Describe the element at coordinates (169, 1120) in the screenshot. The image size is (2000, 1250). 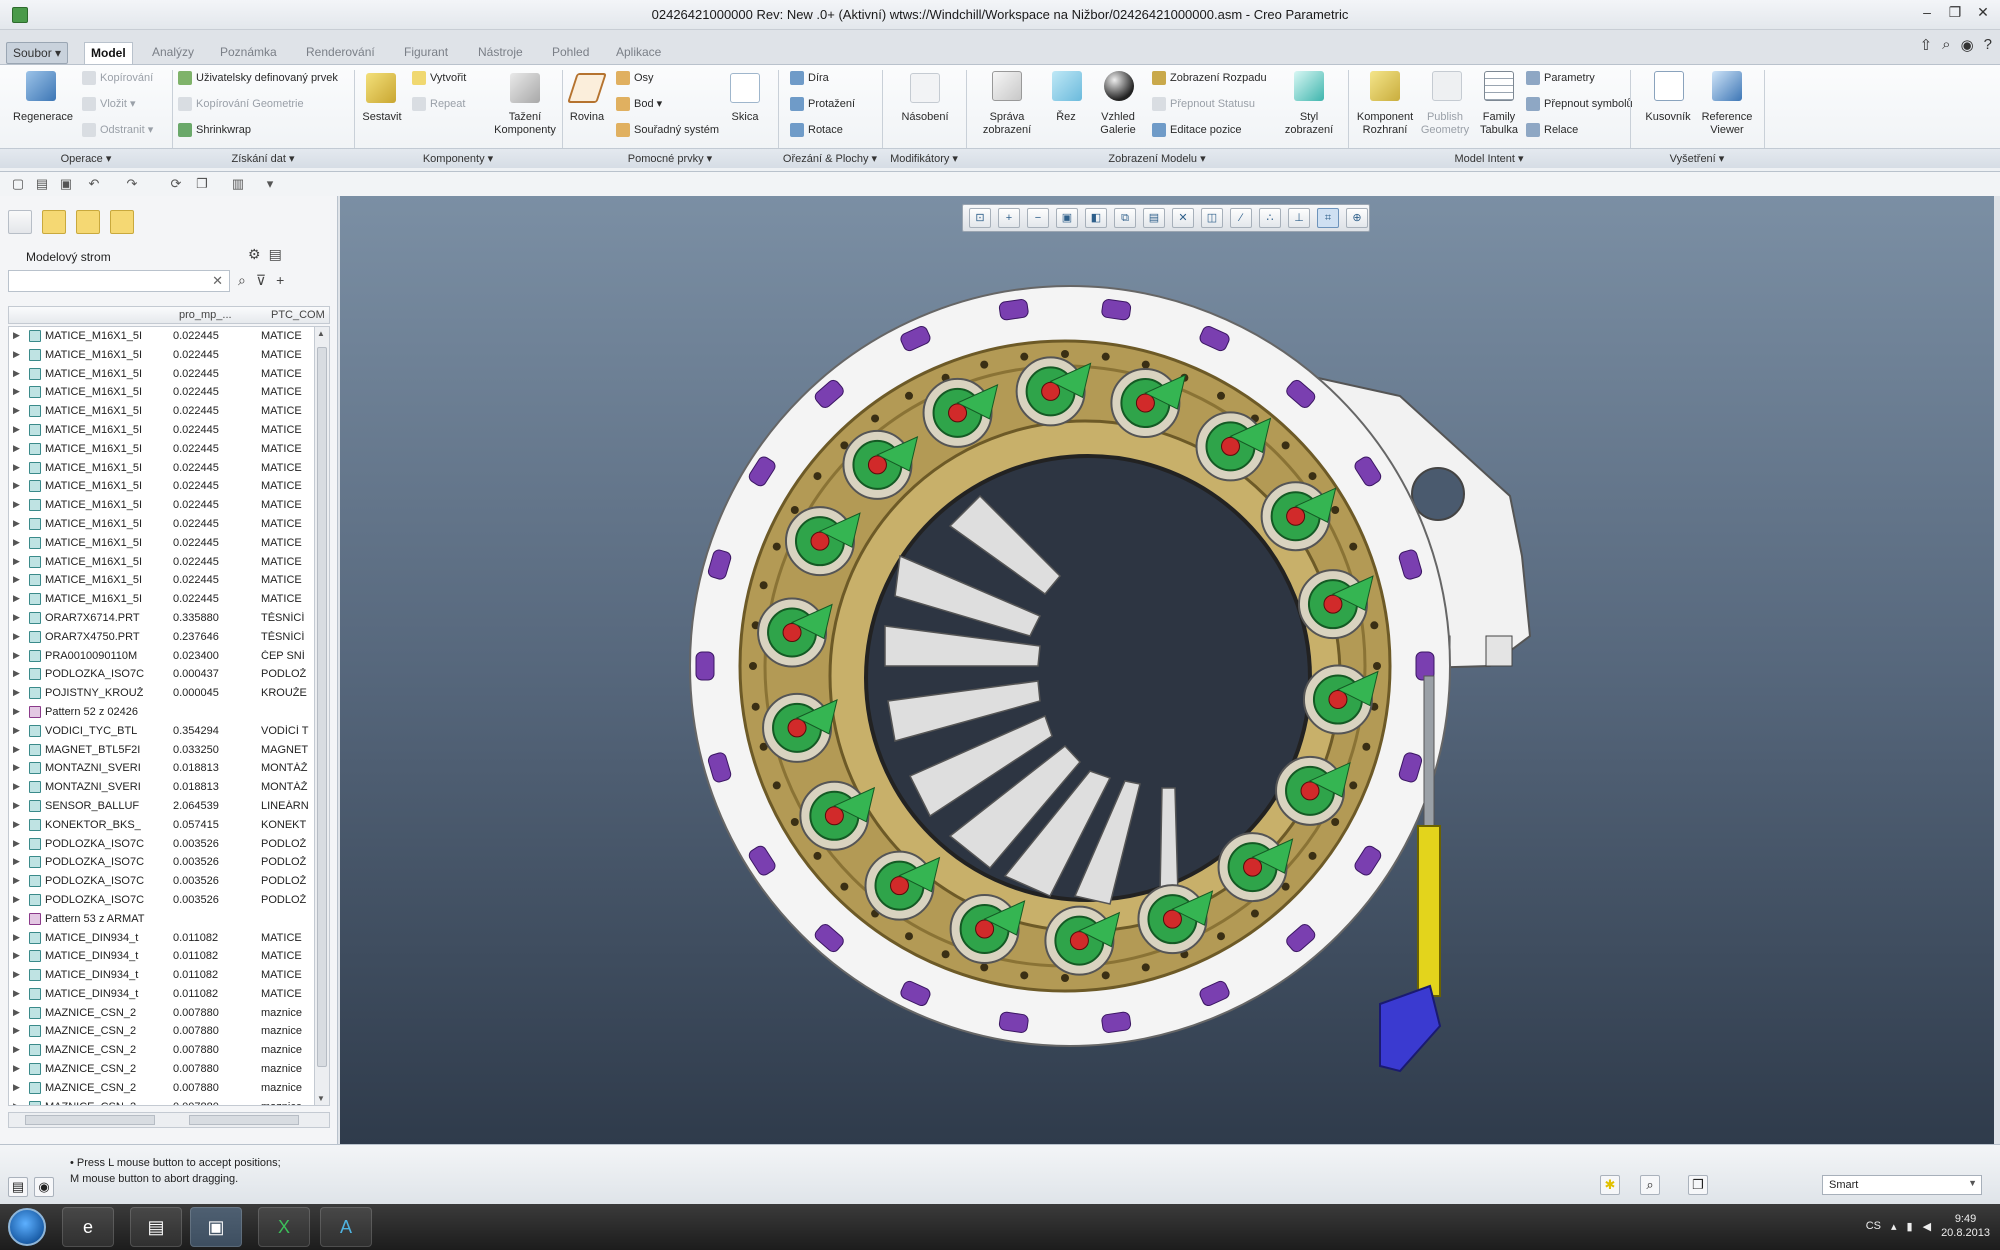
I see `tree-horizontal-scrollbar` at that location.